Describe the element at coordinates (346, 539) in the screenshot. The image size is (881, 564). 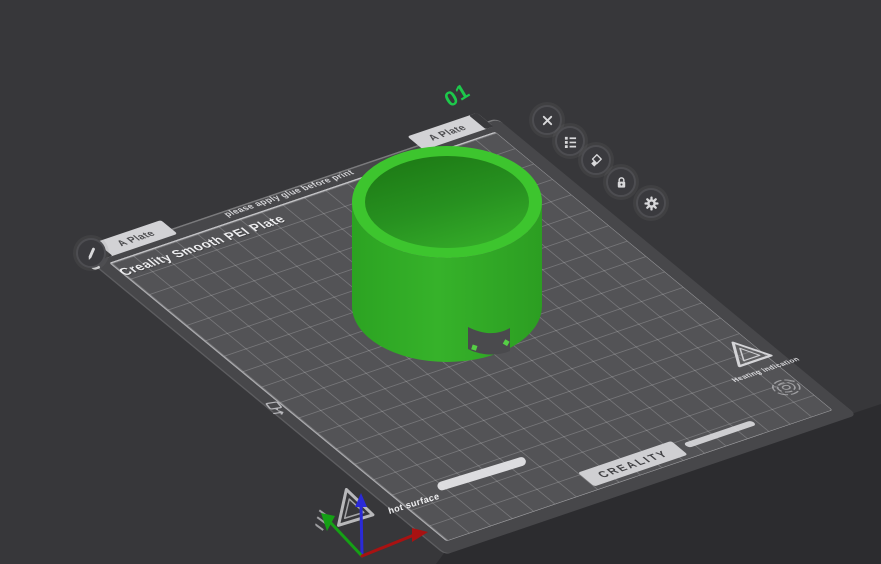
I see `y-axis` at that location.